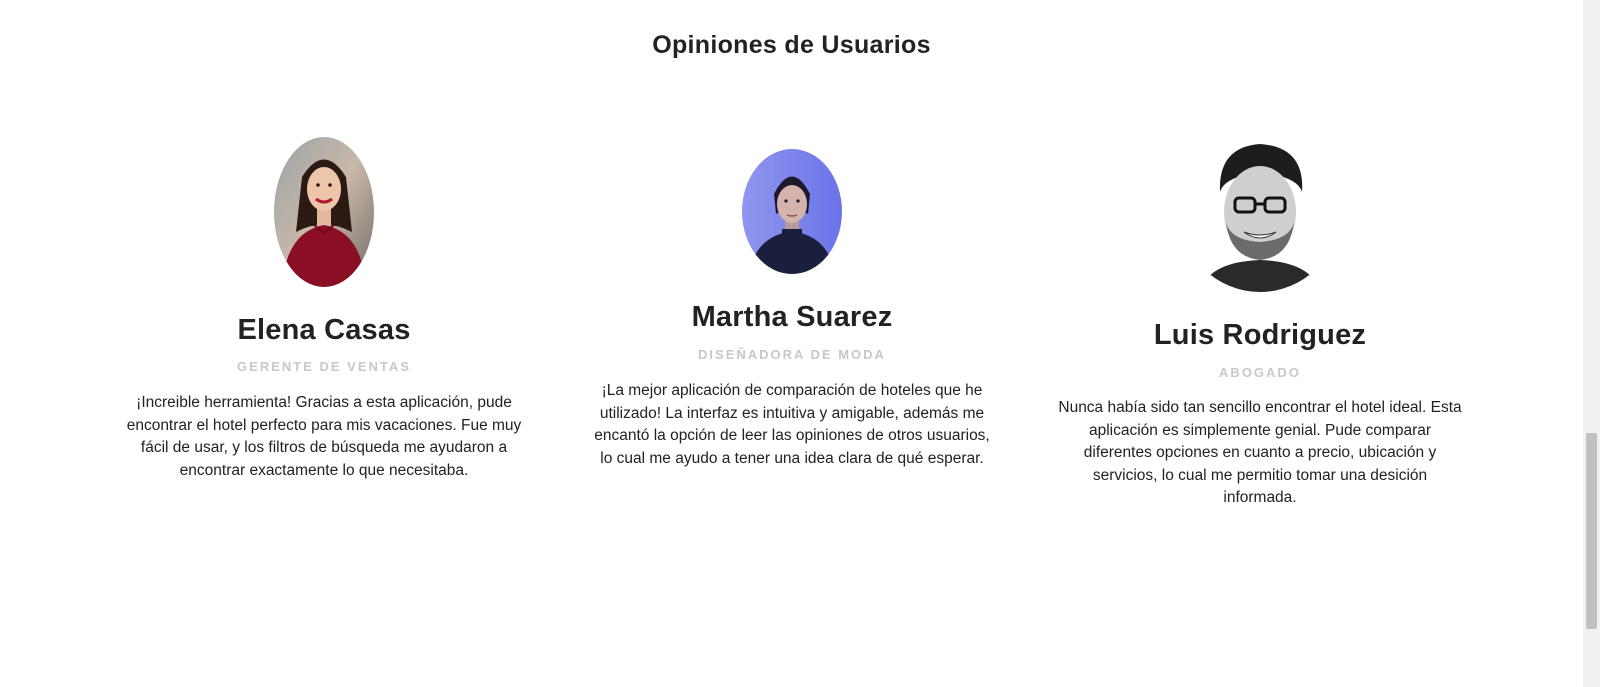 This screenshot has width=1600, height=687. What do you see at coordinates (324, 366) in the screenshot?
I see `testimonial-role: GERENTE DE VENTAS` at bounding box center [324, 366].